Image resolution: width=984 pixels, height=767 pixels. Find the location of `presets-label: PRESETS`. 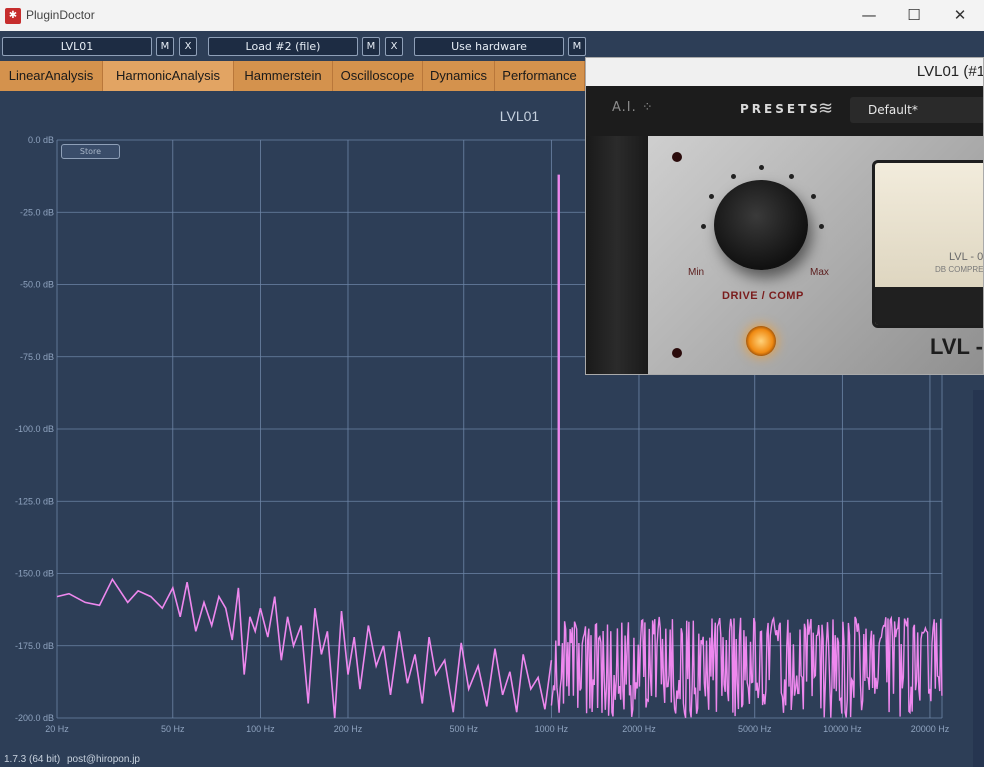

presets-label: PRESETS is located at coordinates (780, 109).